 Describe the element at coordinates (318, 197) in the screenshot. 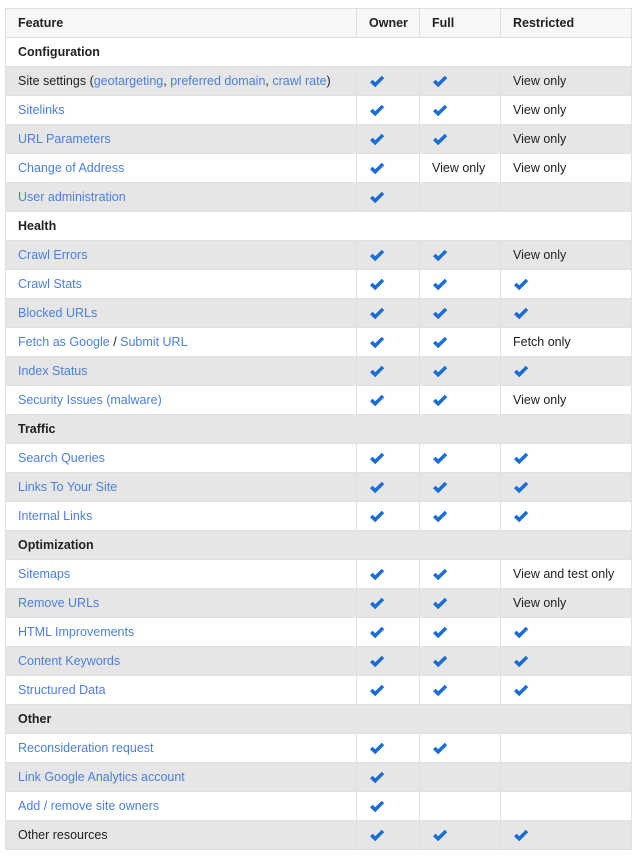

I see `table-row: User administration` at that location.